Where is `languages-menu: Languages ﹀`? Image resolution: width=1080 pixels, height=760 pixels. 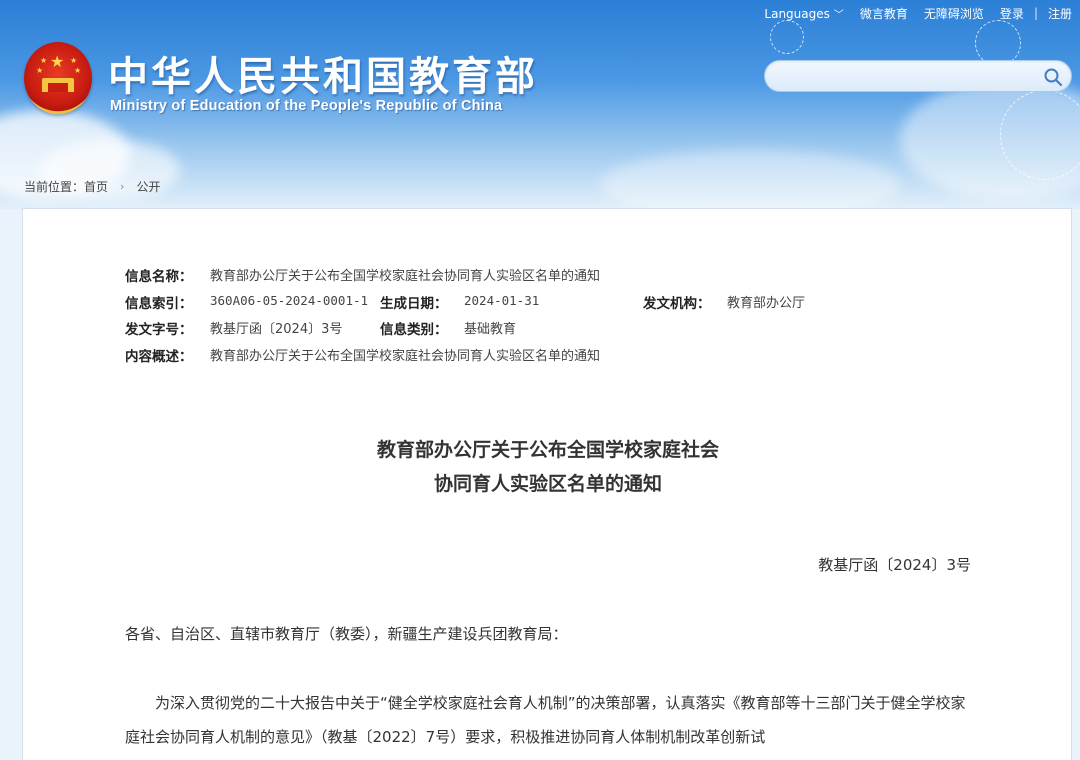 languages-menu: Languages ﹀ is located at coordinates (803, 13).